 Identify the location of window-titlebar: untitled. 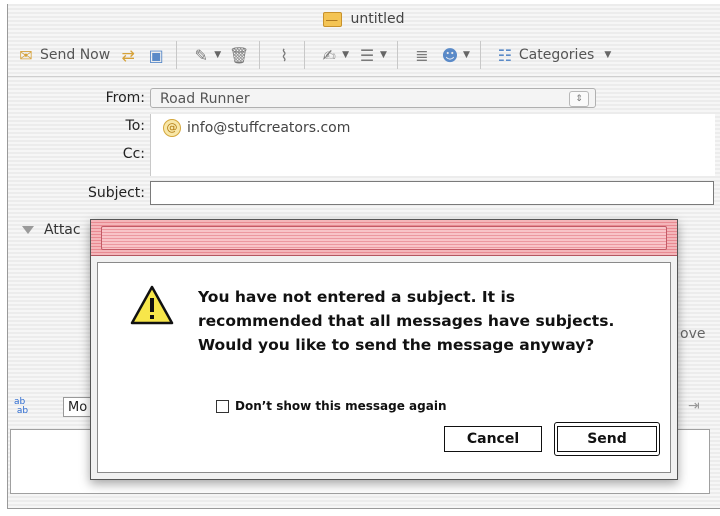
(364, 19).